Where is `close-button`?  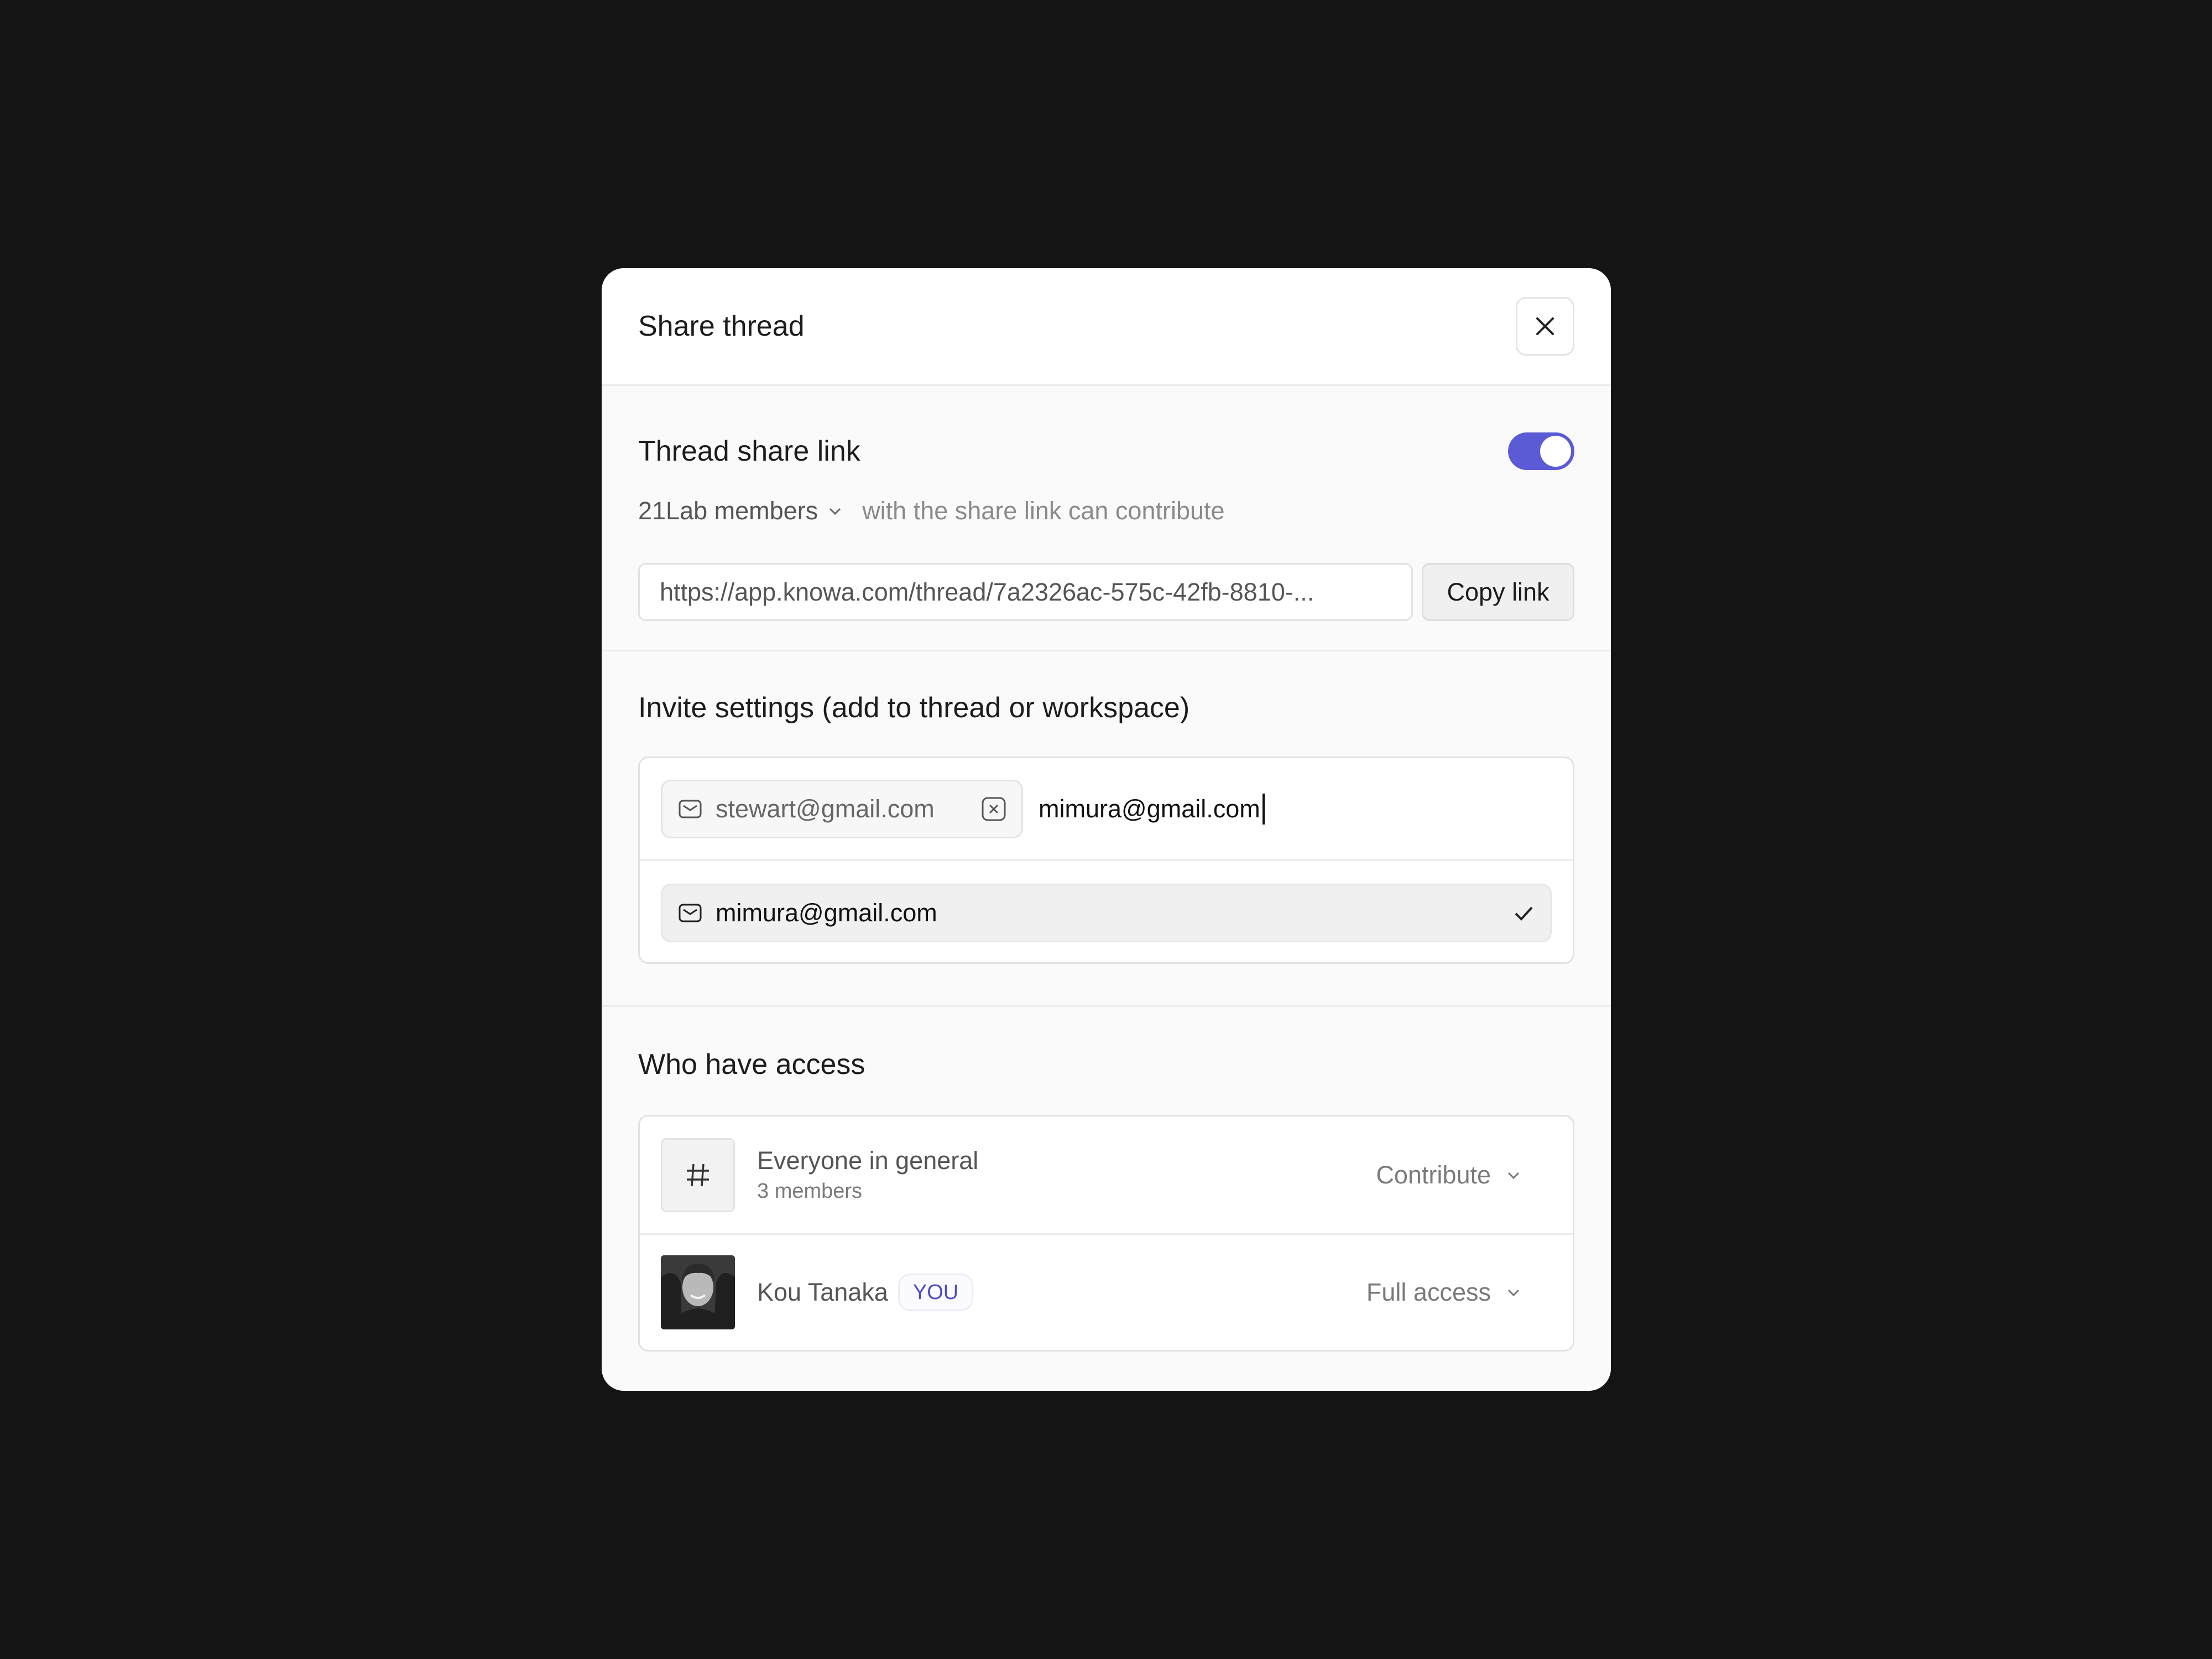
close-button is located at coordinates (1545, 327).